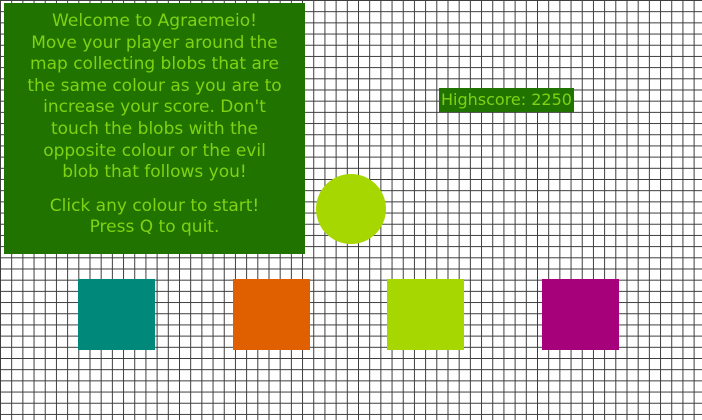  I want to click on colour-option-lime, so click(425, 314).